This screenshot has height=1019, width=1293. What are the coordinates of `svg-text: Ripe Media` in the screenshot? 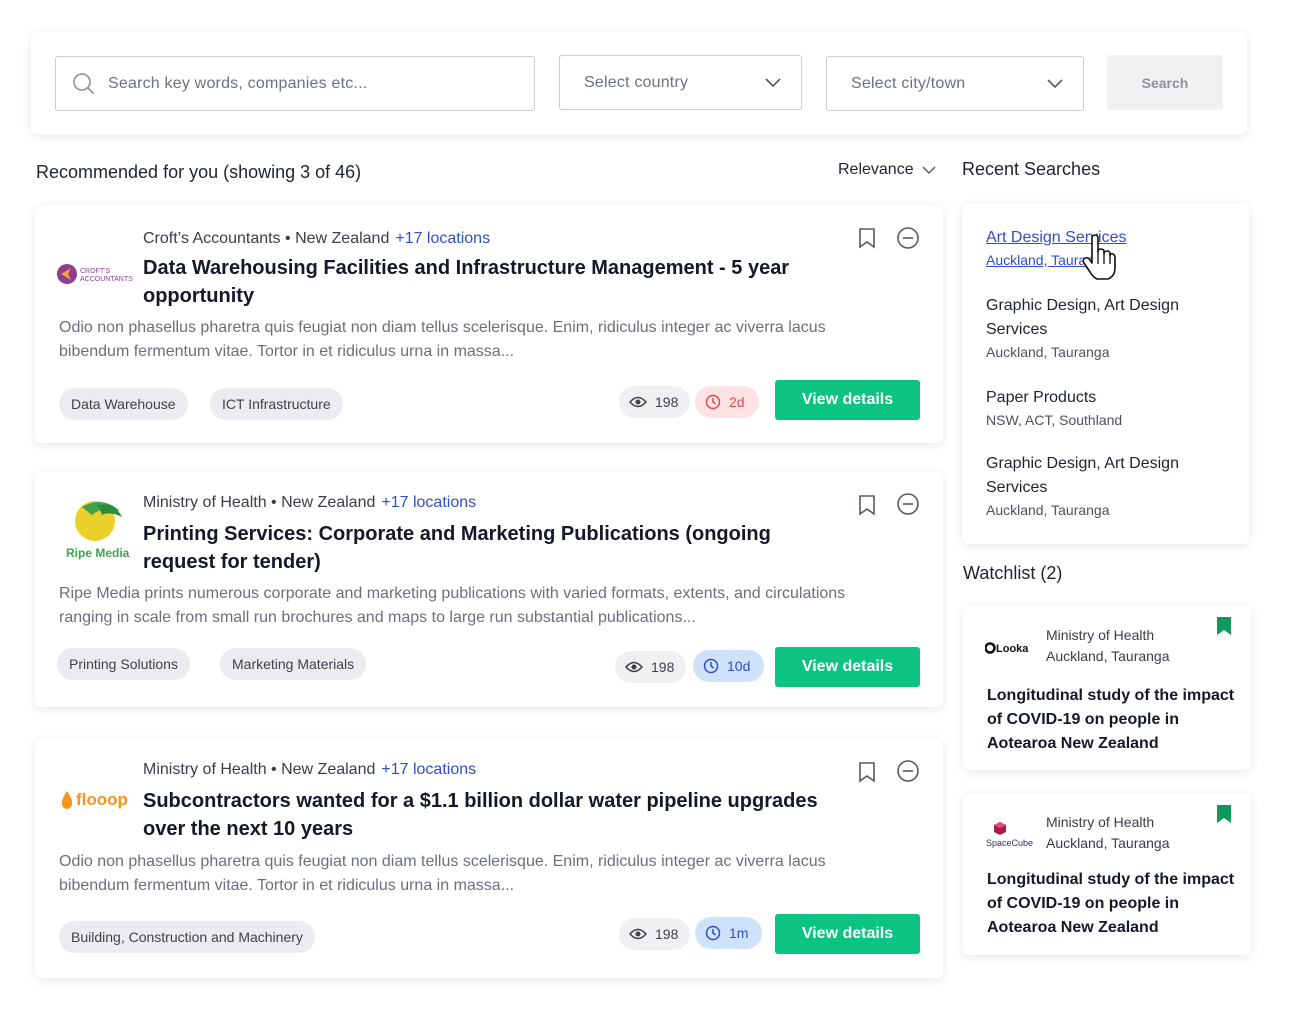 It's located at (98, 553).